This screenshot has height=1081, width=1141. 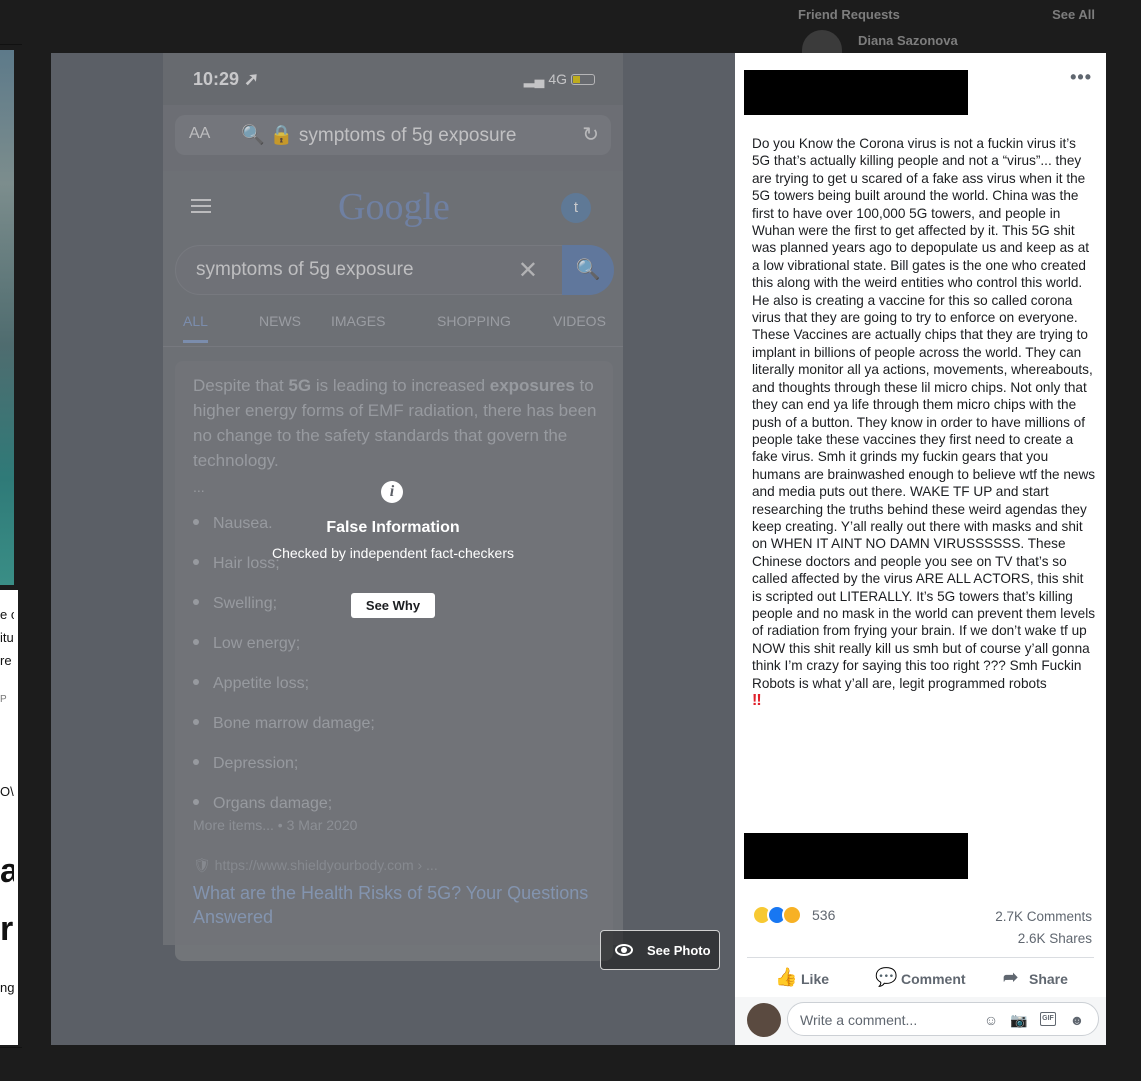 What do you see at coordinates (393, 527) in the screenshot?
I see `warning-title: False Information` at bounding box center [393, 527].